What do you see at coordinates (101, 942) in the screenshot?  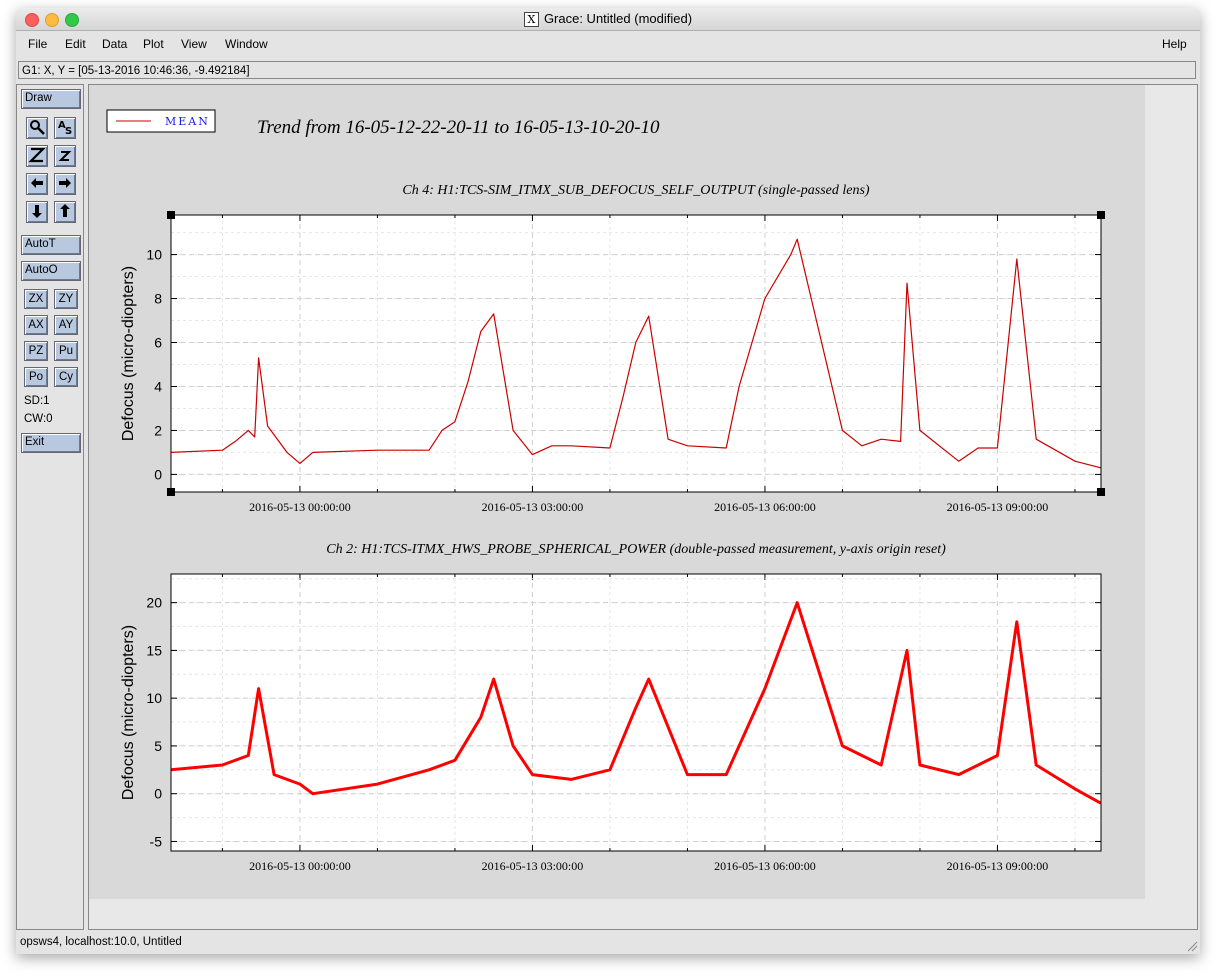 I see `status-bar: opsws4, localhost:10.0, Untitled` at bounding box center [101, 942].